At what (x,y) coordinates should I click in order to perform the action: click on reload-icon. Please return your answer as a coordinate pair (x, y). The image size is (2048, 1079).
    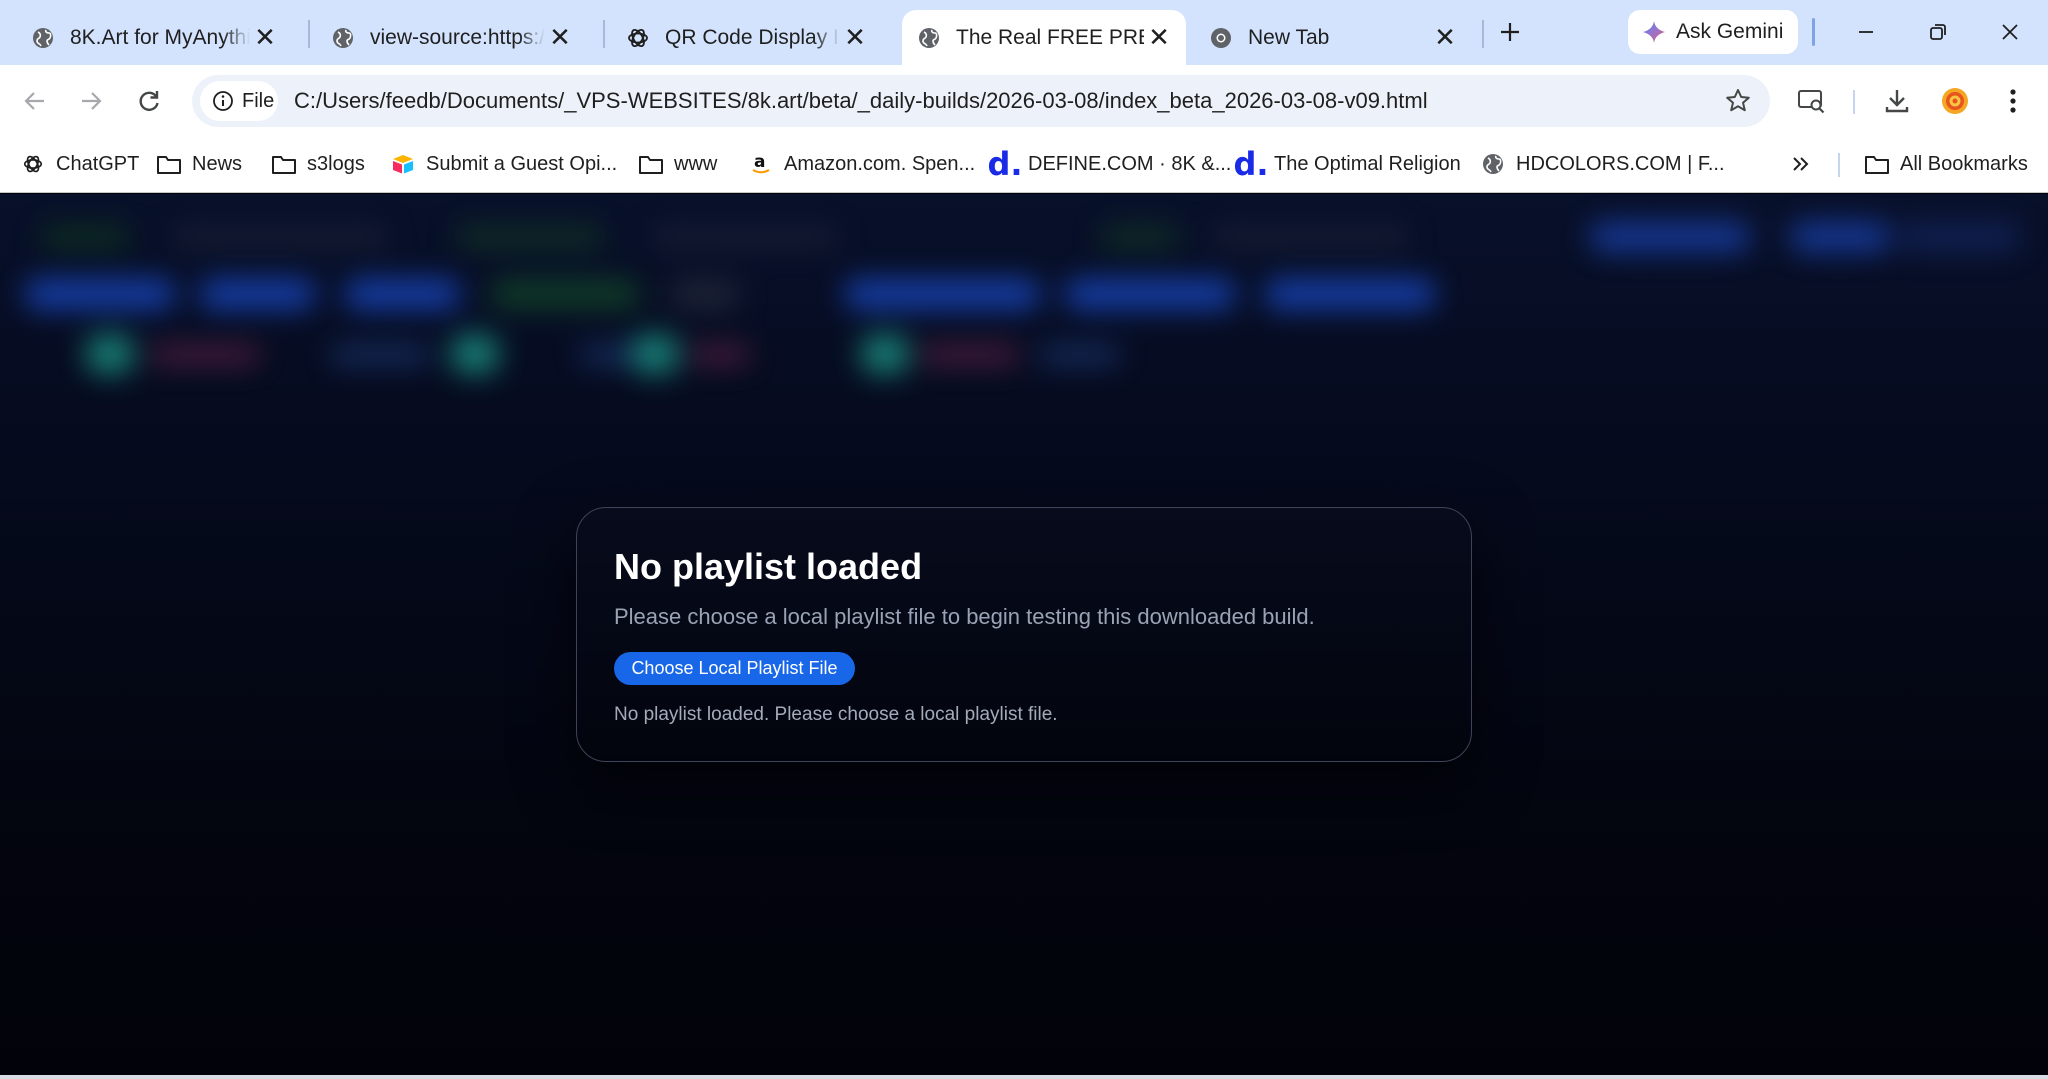
    Looking at the image, I should click on (149, 101).